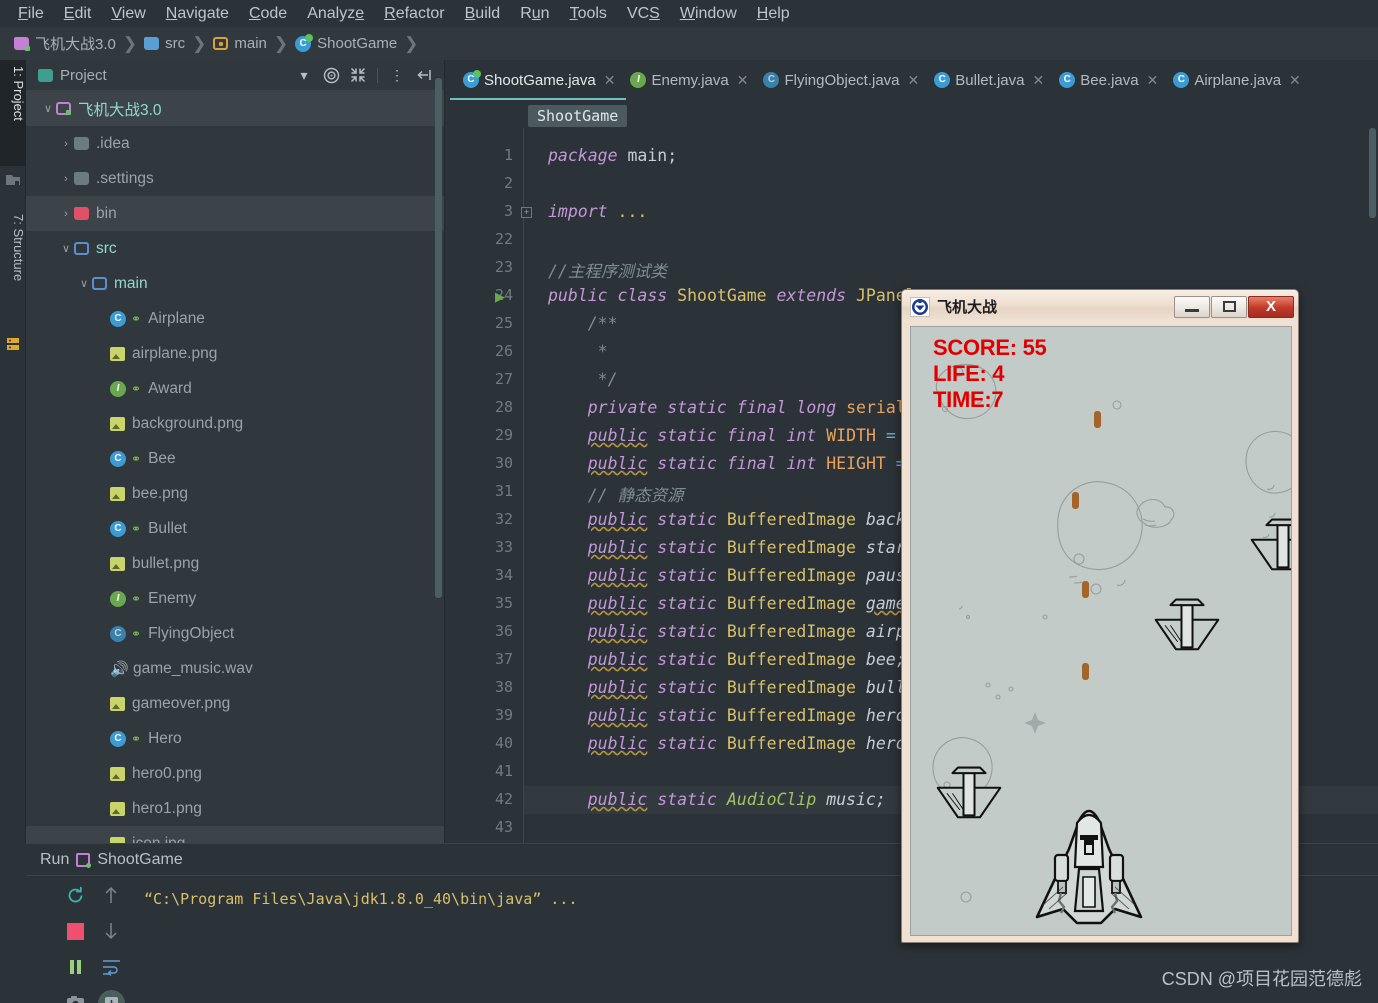 The width and height of the screenshot is (1378, 1003). I want to click on tree-item-main: ∨ main, so click(235, 283).